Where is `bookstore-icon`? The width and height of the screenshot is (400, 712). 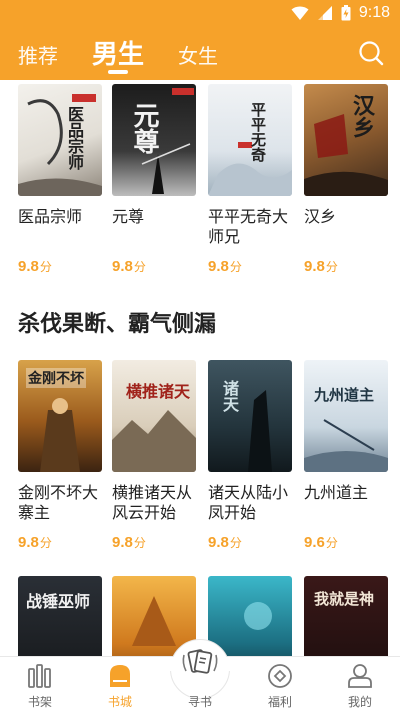
bookstore-icon is located at coordinates (120, 676).